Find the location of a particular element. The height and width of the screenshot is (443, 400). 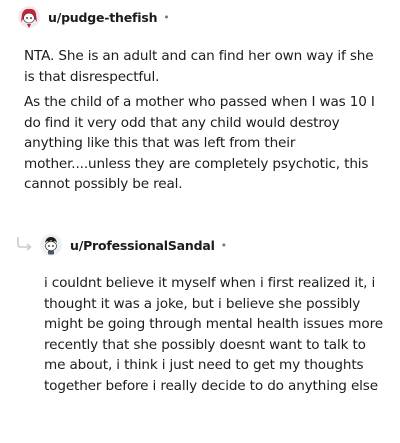

reply-username: u/ProfessionalSandal is located at coordinates (142, 245).